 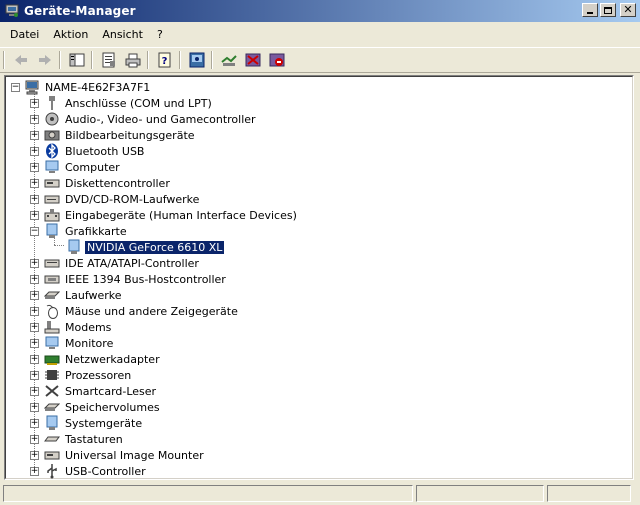 I want to click on disable-device-icon, so click(x=253, y=60).